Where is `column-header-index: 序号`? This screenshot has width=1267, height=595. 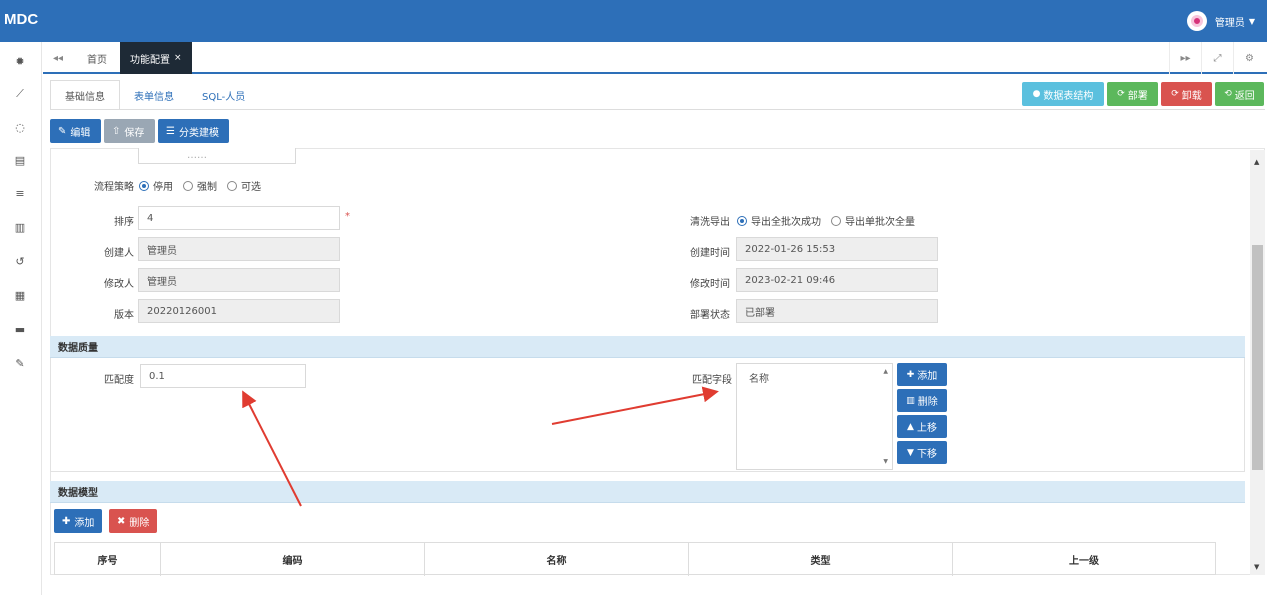
column-header-index: 序号 is located at coordinates (108, 559).